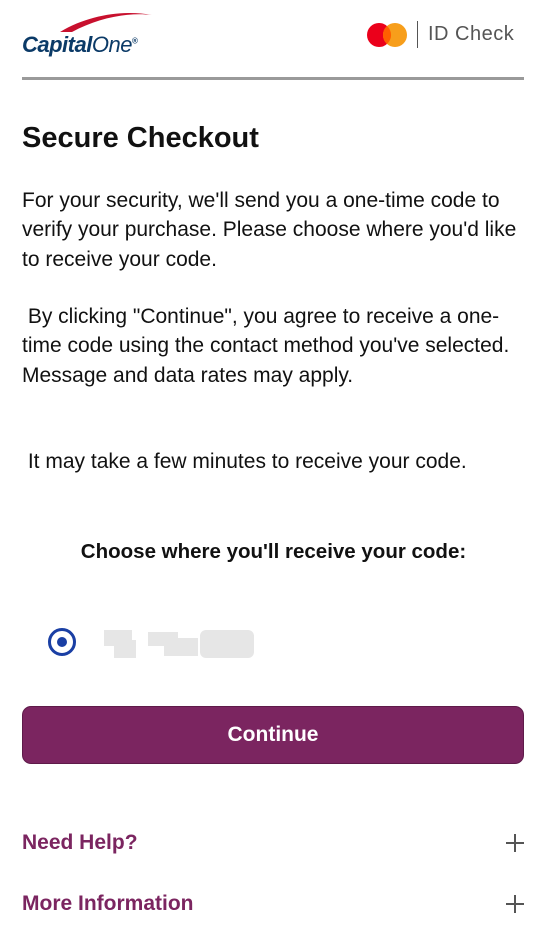 The width and height of the screenshot is (547, 932). I want to click on capital-one-logo: CapitalOne®, so click(92, 35).